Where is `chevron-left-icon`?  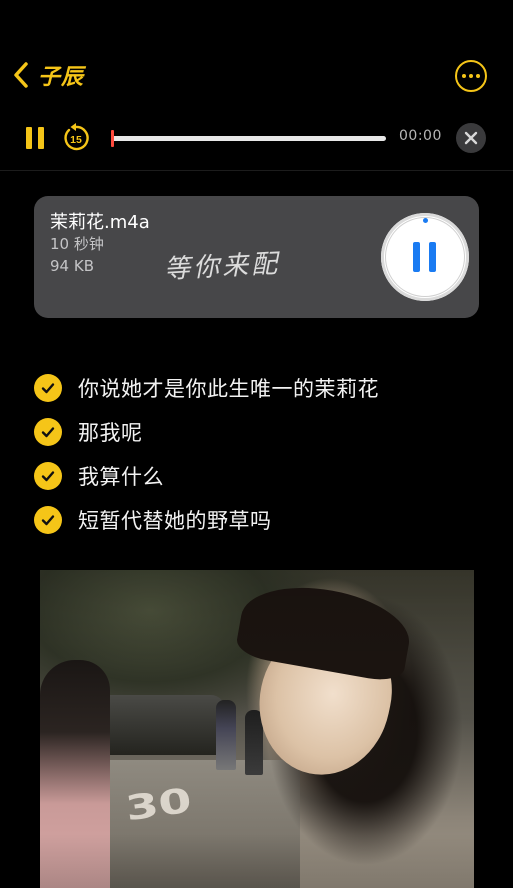
chevron-left-icon is located at coordinates (21, 75).